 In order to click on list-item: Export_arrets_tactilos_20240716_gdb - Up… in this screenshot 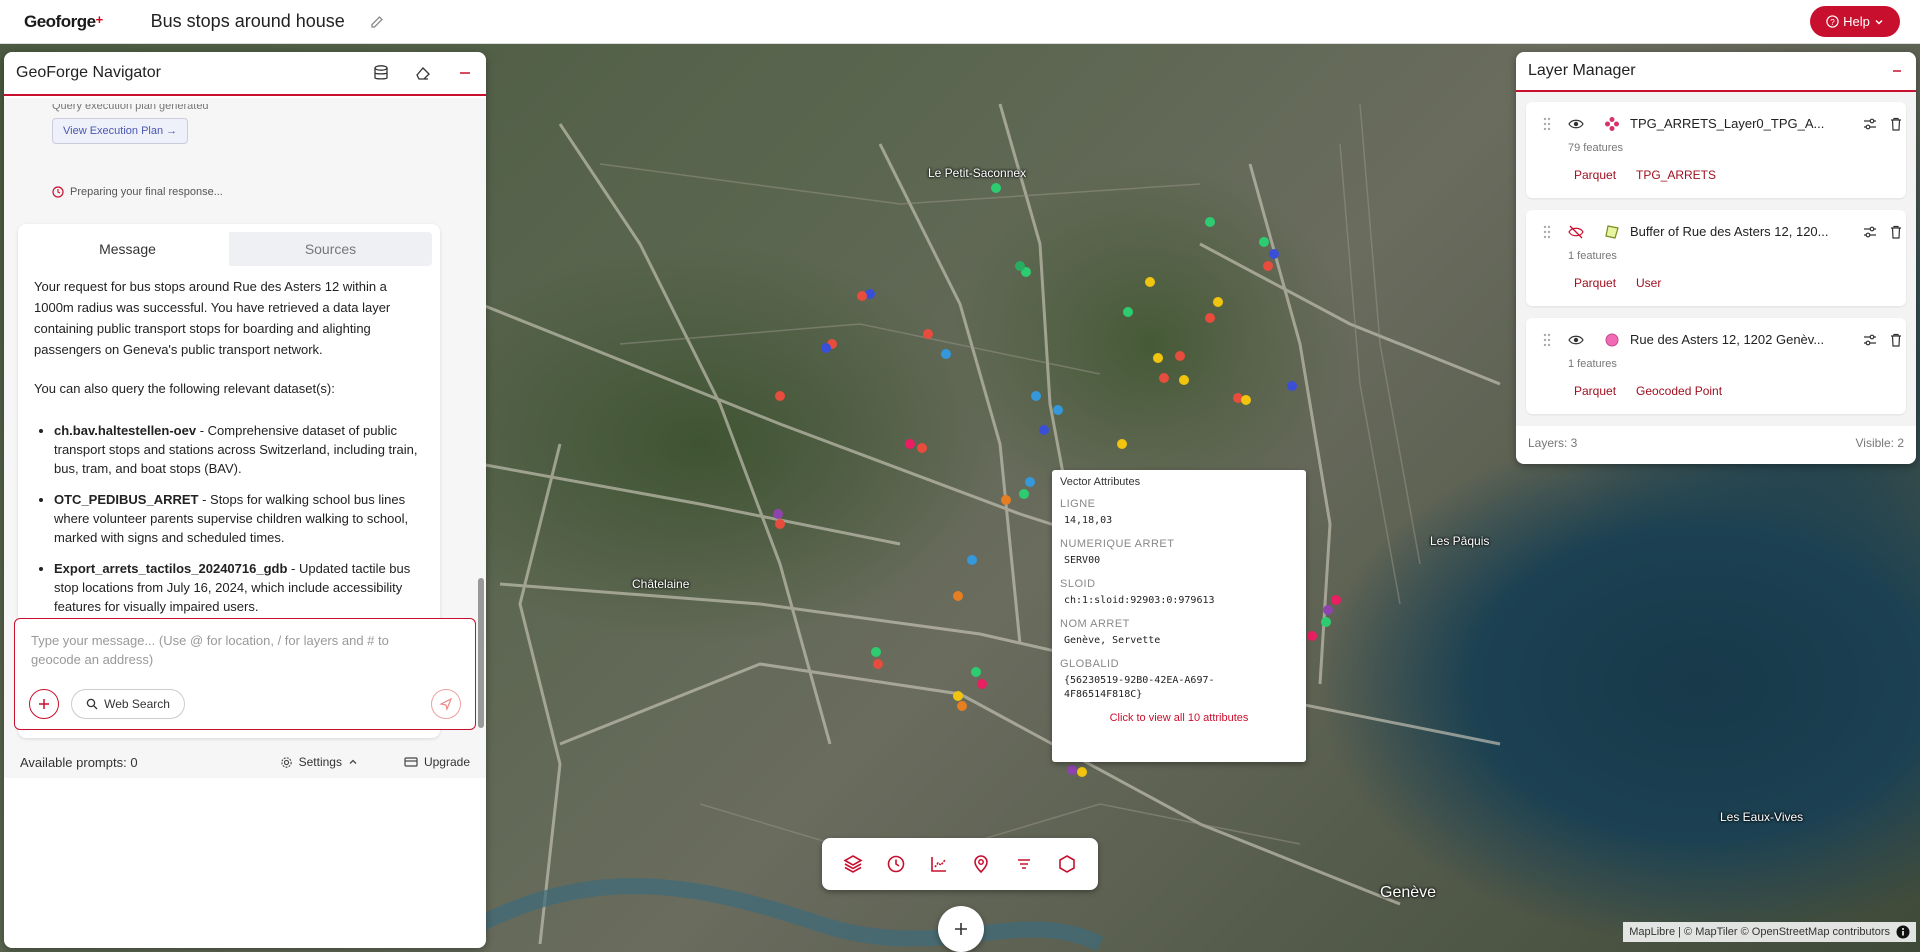, I will do `click(239, 587)`.